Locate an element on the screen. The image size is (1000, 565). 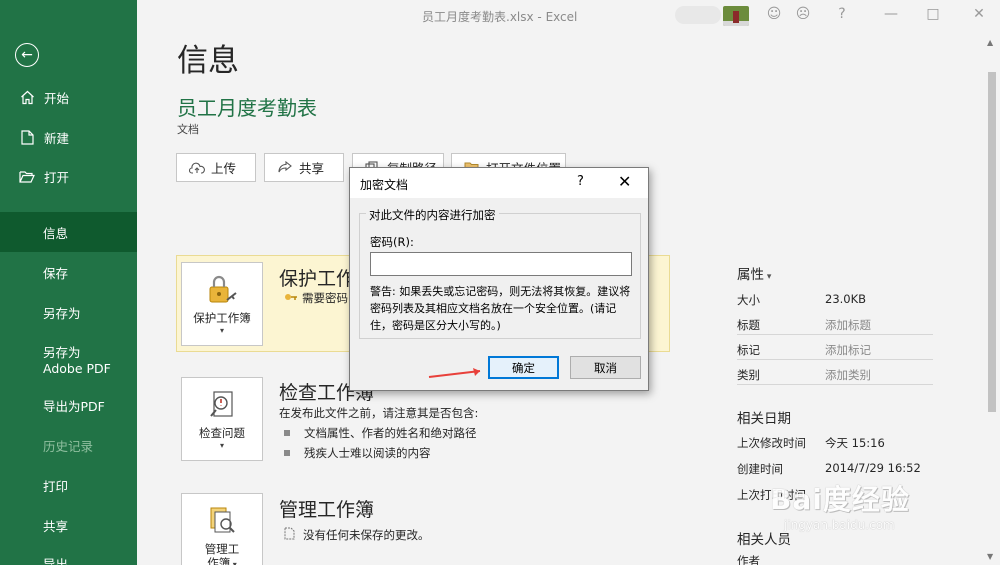
window-title: 员工月度考勤表.xlsx - Excel is located at coordinates (500, 17).